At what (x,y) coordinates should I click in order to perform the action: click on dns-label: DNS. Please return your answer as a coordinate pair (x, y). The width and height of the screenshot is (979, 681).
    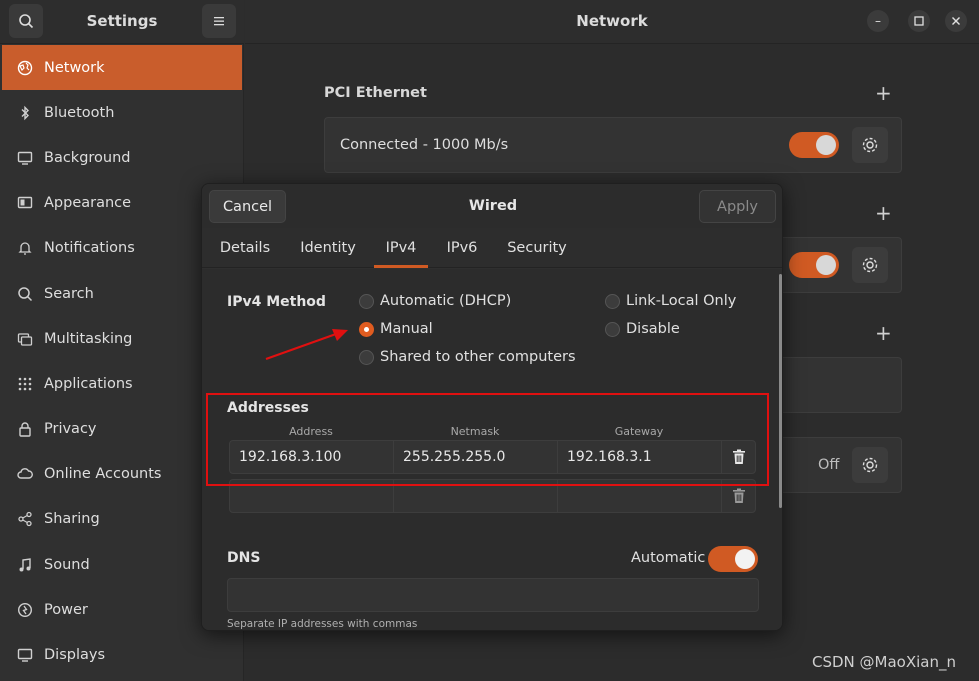
    Looking at the image, I should click on (244, 558).